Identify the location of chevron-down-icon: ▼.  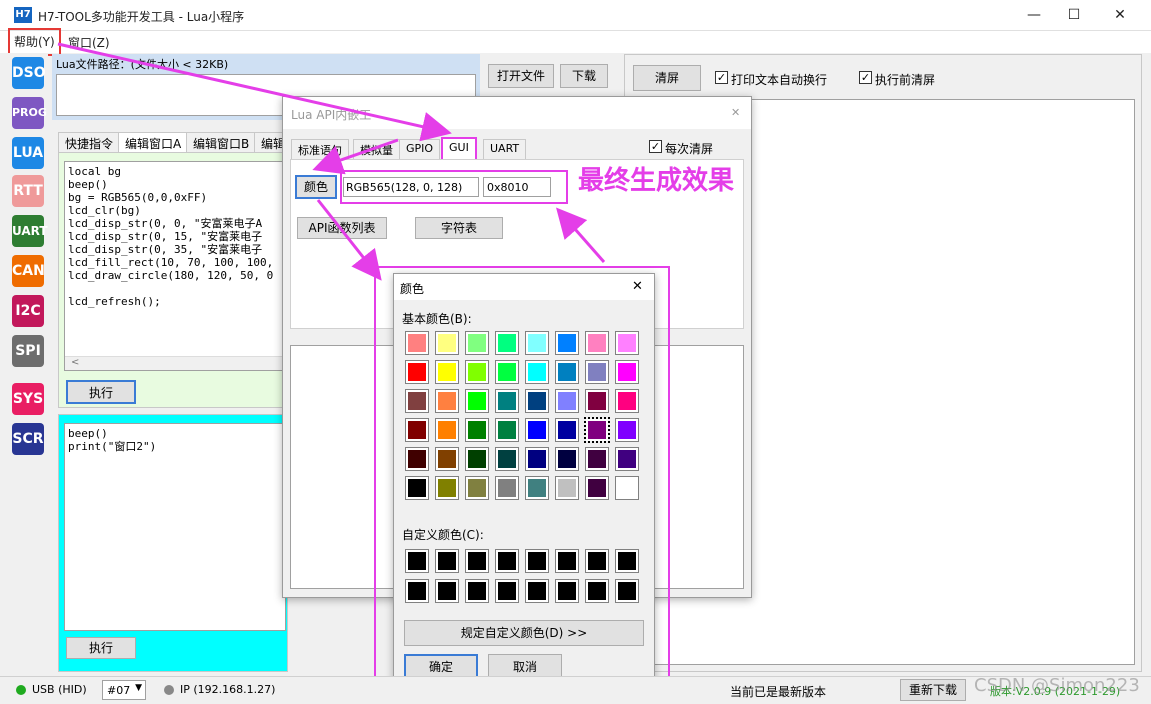
(138, 688).